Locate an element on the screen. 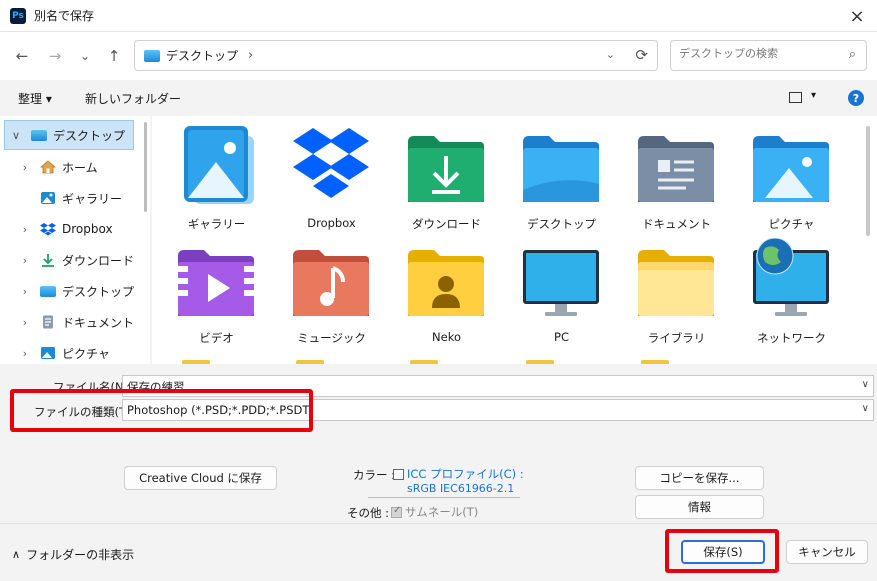 This screenshot has height=581, width=877. item-label: ライブラリ is located at coordinates (676, 338).